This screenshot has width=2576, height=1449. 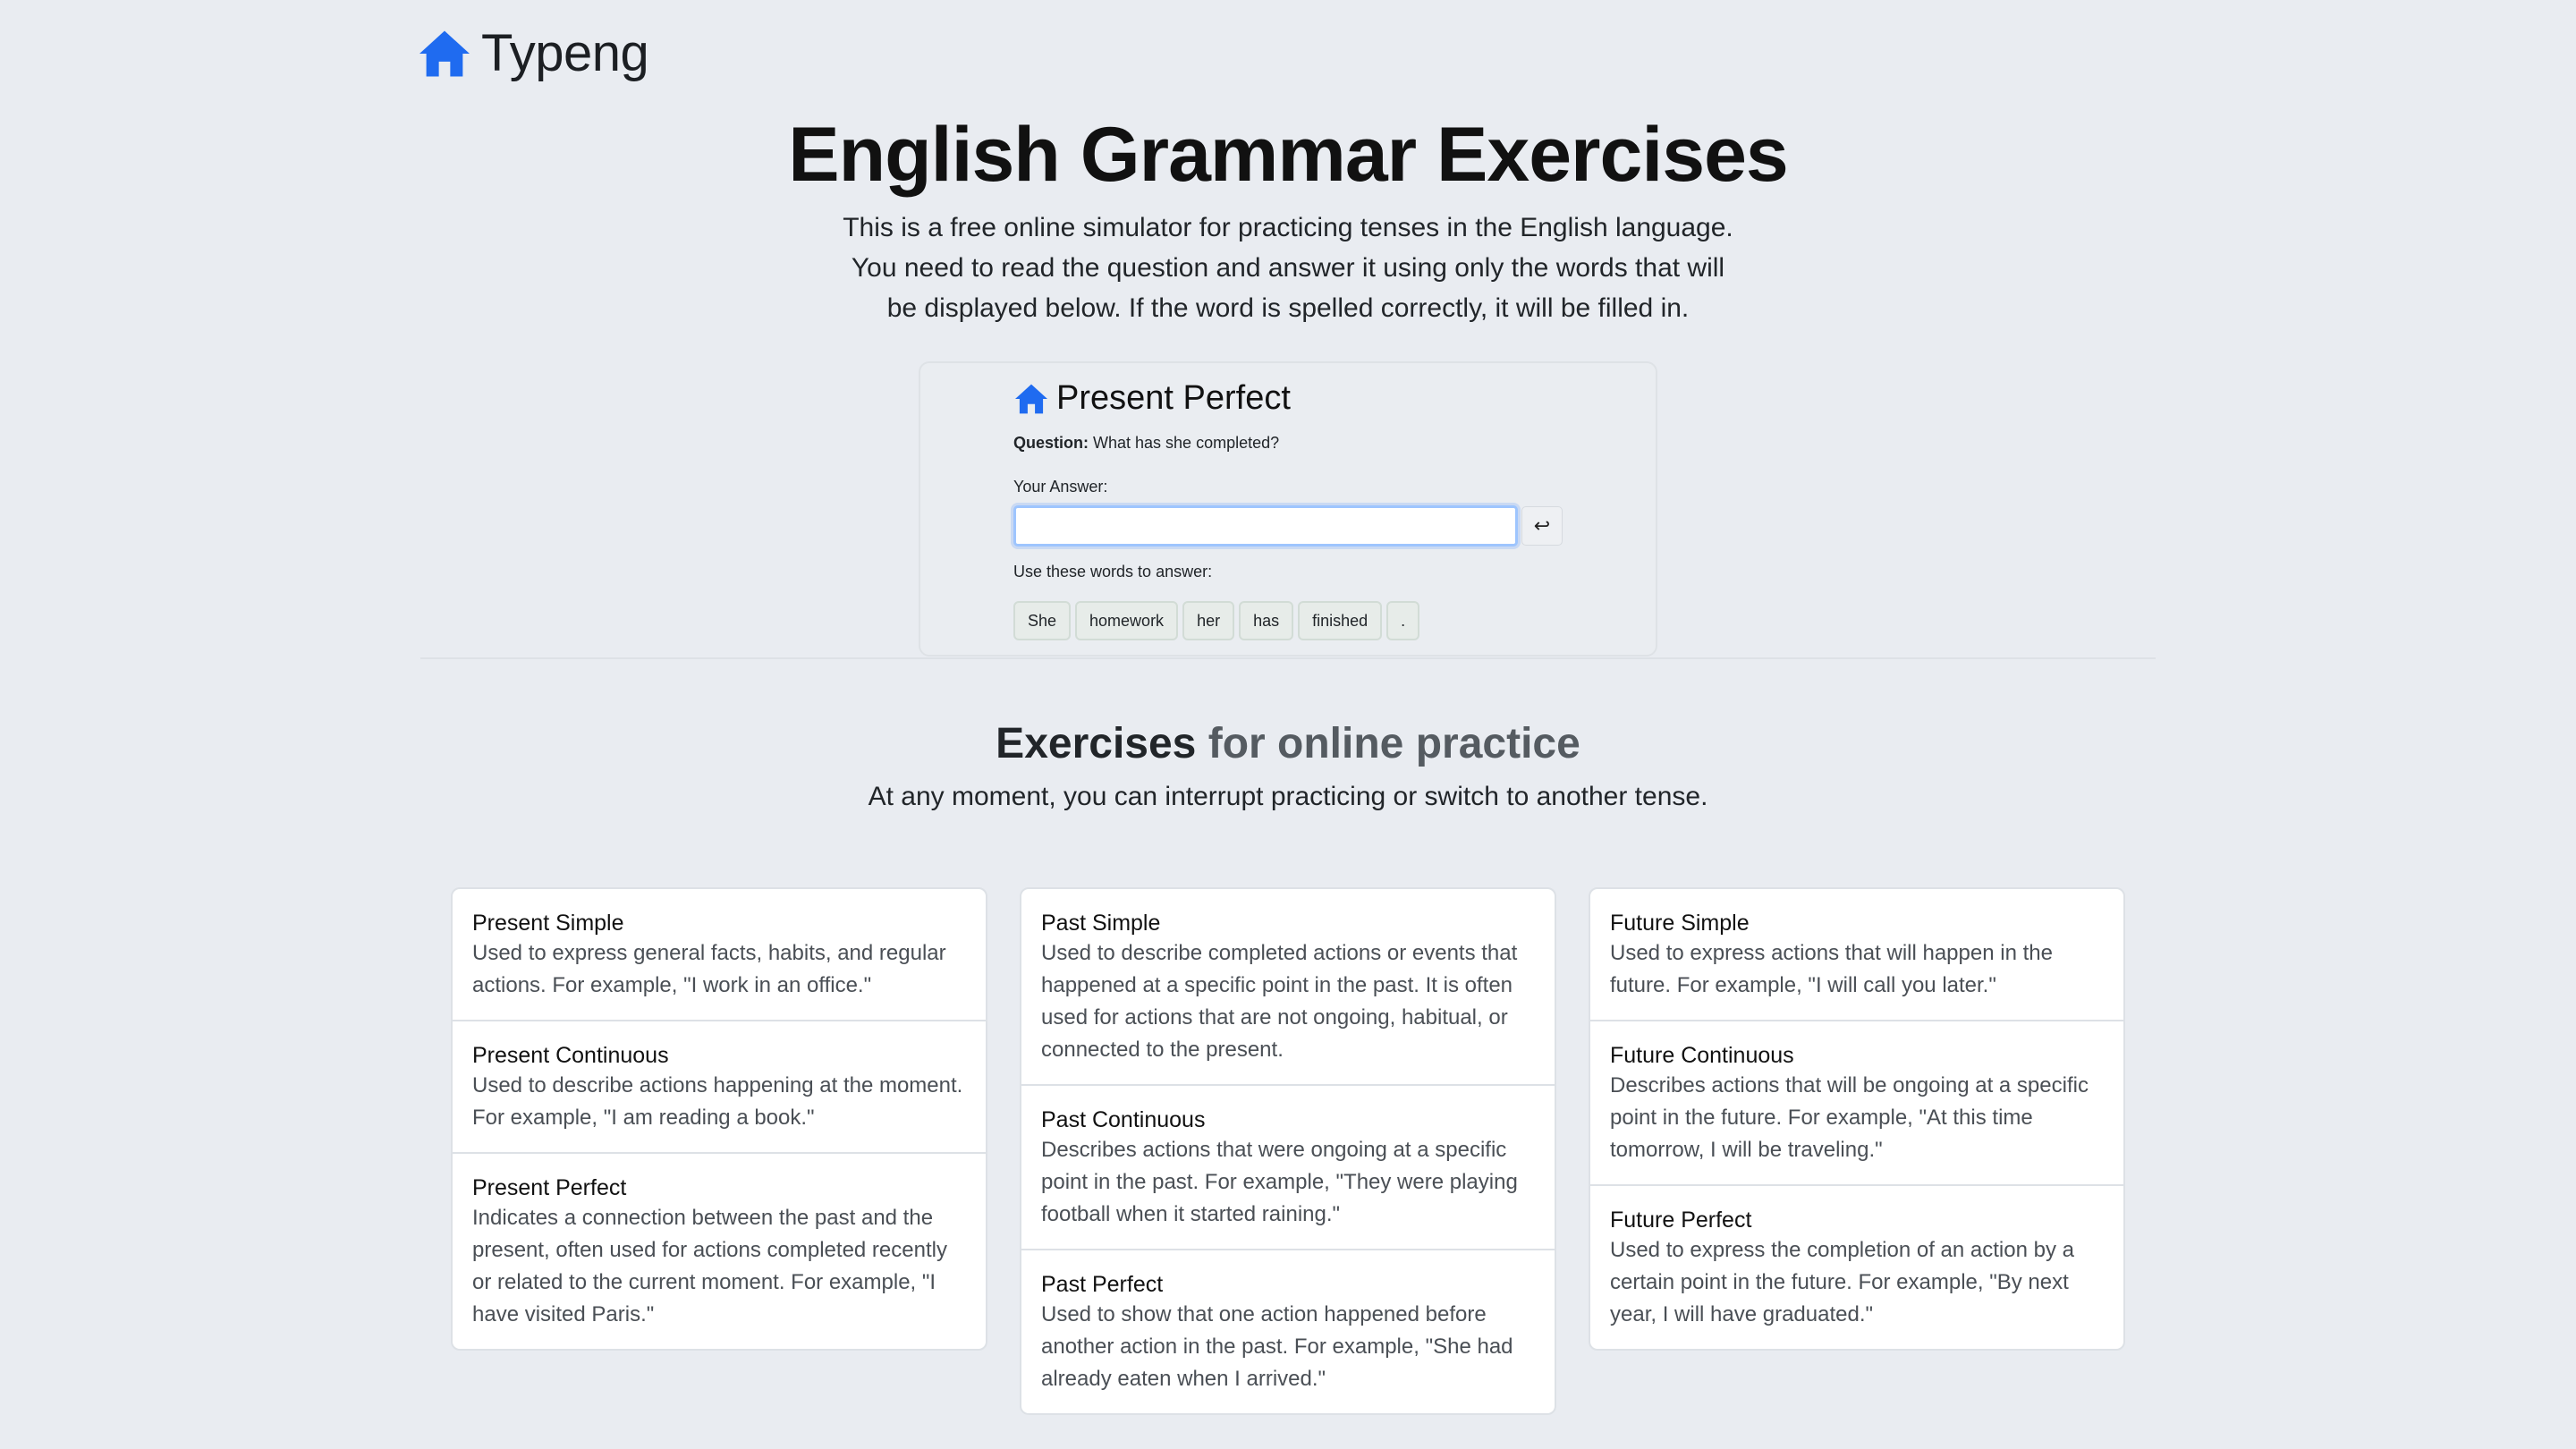 I want to click on word-chip: her, so click(x=1208, y=620).